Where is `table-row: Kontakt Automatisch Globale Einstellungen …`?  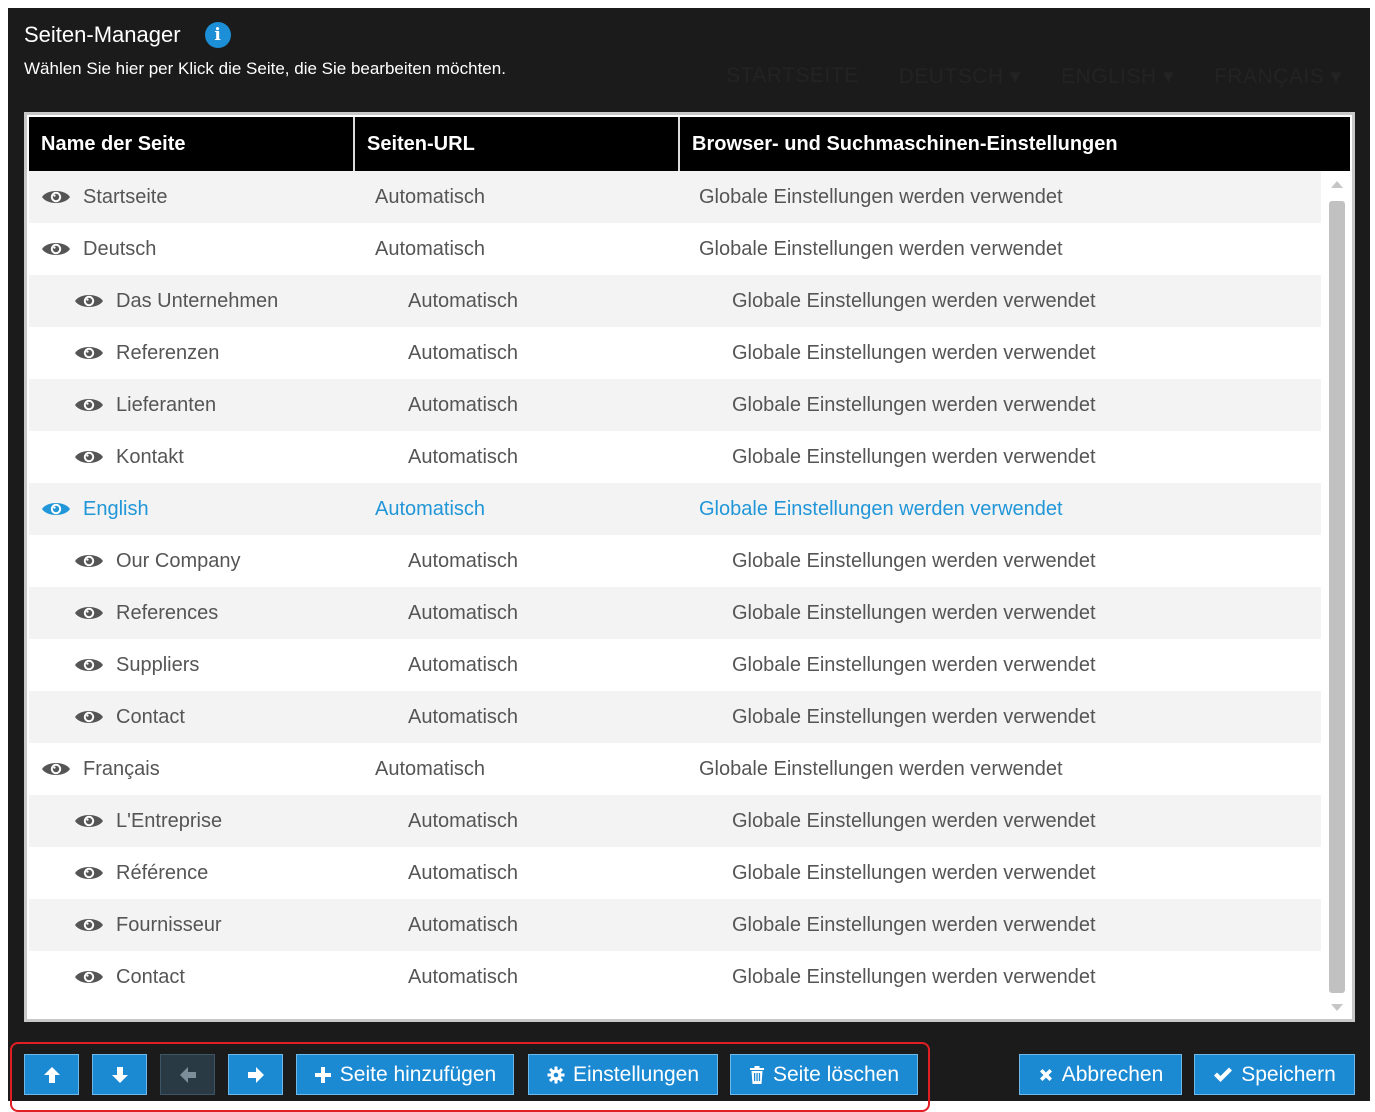 table-row: Kontakt Automatisch Globale Einstellungen … is located at coordinates (675, 457).